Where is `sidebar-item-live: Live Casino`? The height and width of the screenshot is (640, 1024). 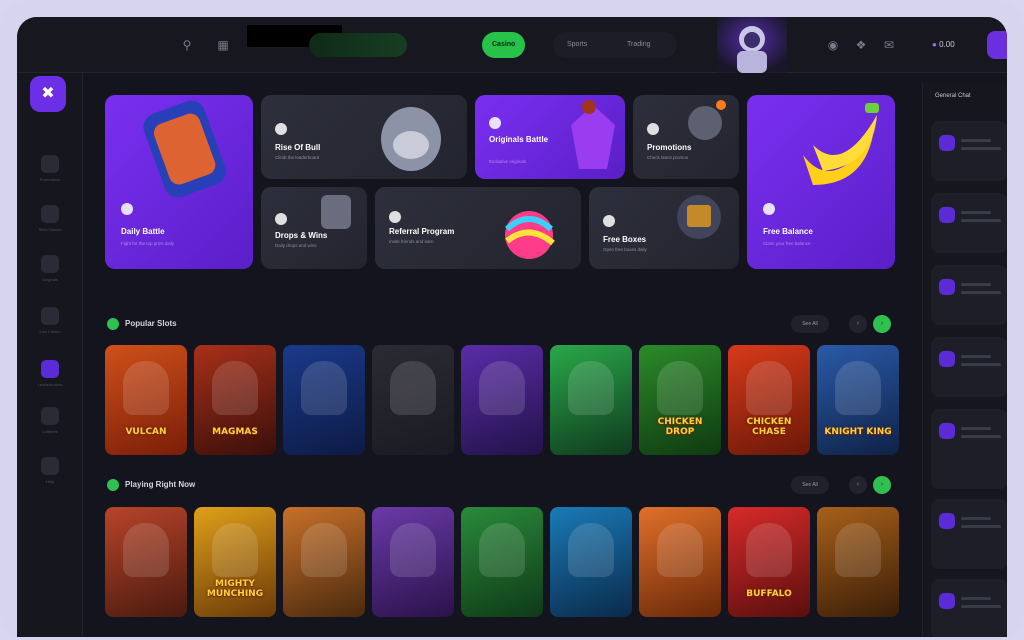 sidebar-item-live: Live Casino is located at coordinates (50, 325).